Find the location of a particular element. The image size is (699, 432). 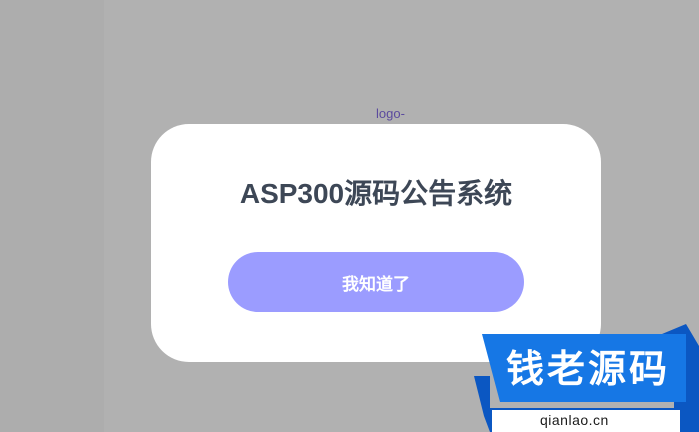

logo-image-alt: logo- is located at coordinates (390, 113).